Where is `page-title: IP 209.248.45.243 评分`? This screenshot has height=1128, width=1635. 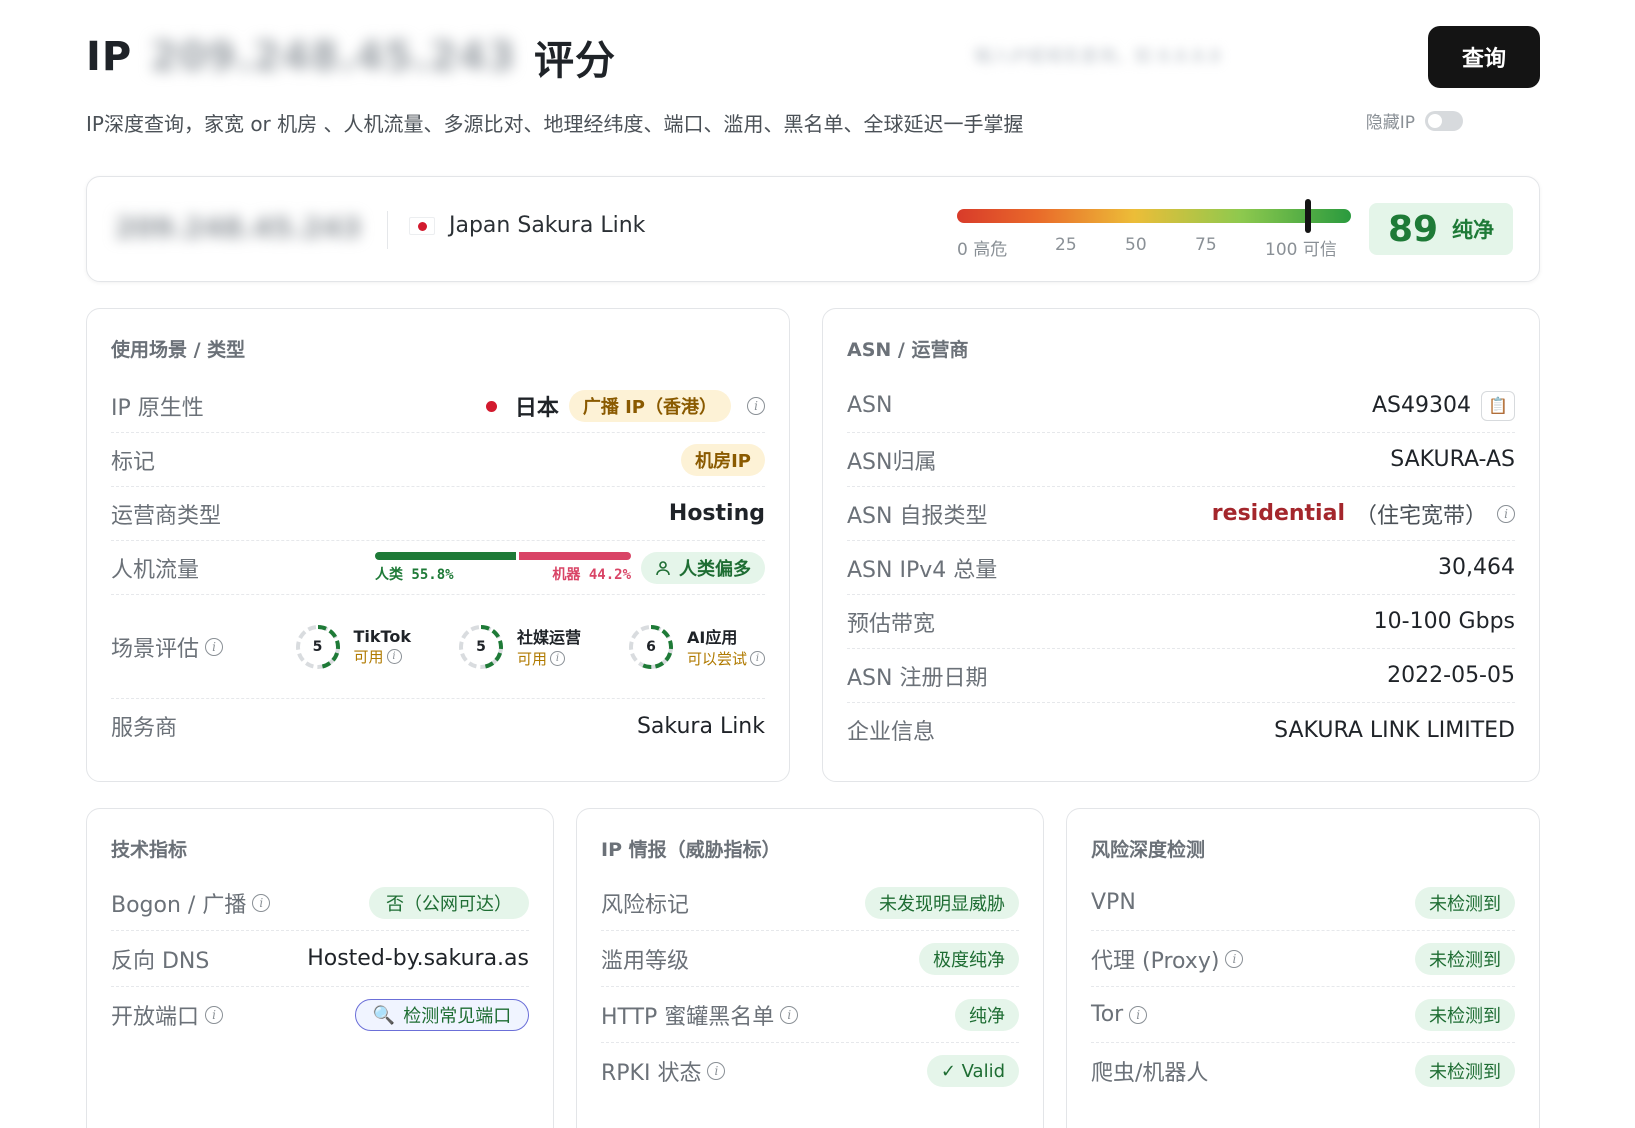
page-title: IP 209.248.45.243 评分 is located at coordinates (351, 57).